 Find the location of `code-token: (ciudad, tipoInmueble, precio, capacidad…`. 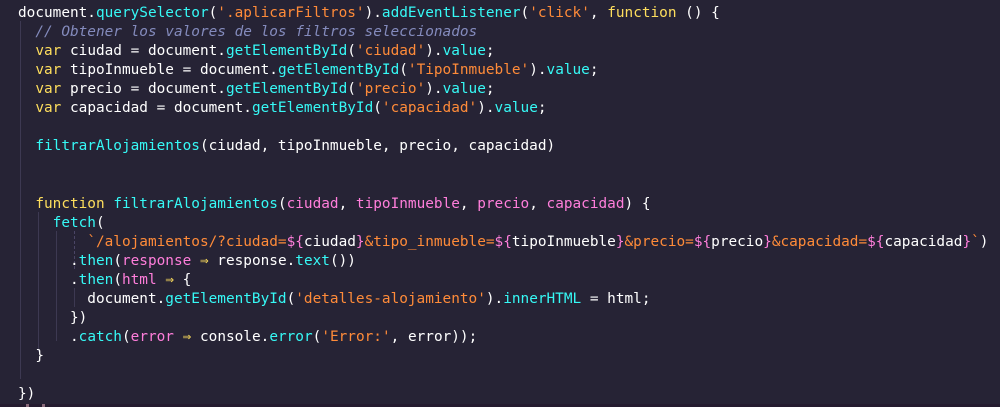

code-token: (ciudad, tipoInmueble, precio, capacidad… is located at coordinates (377, 146).